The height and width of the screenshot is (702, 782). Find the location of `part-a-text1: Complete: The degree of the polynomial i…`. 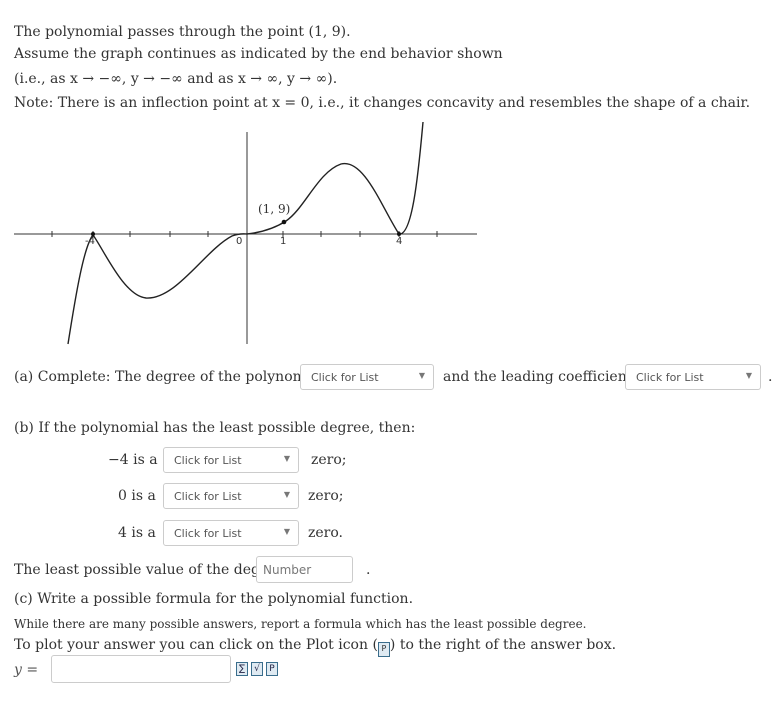

part-a-text1: Complete: The degree of the polynomial i… is located at coordinates (188, 377).